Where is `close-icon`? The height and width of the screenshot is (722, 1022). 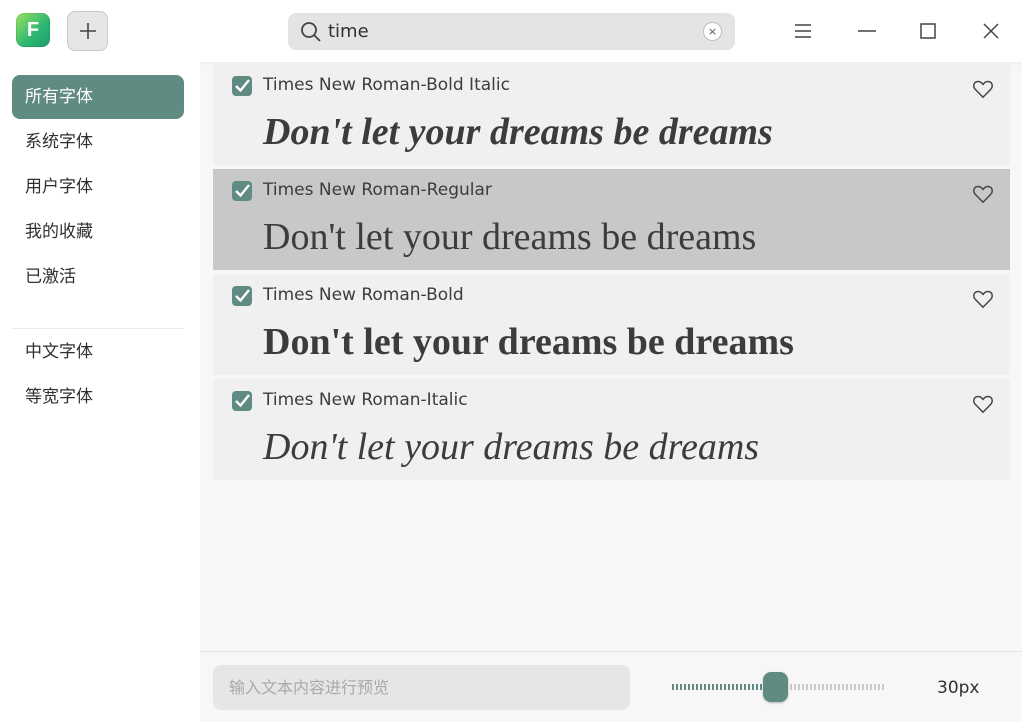 close-icon is located at coordinates (991, 31).